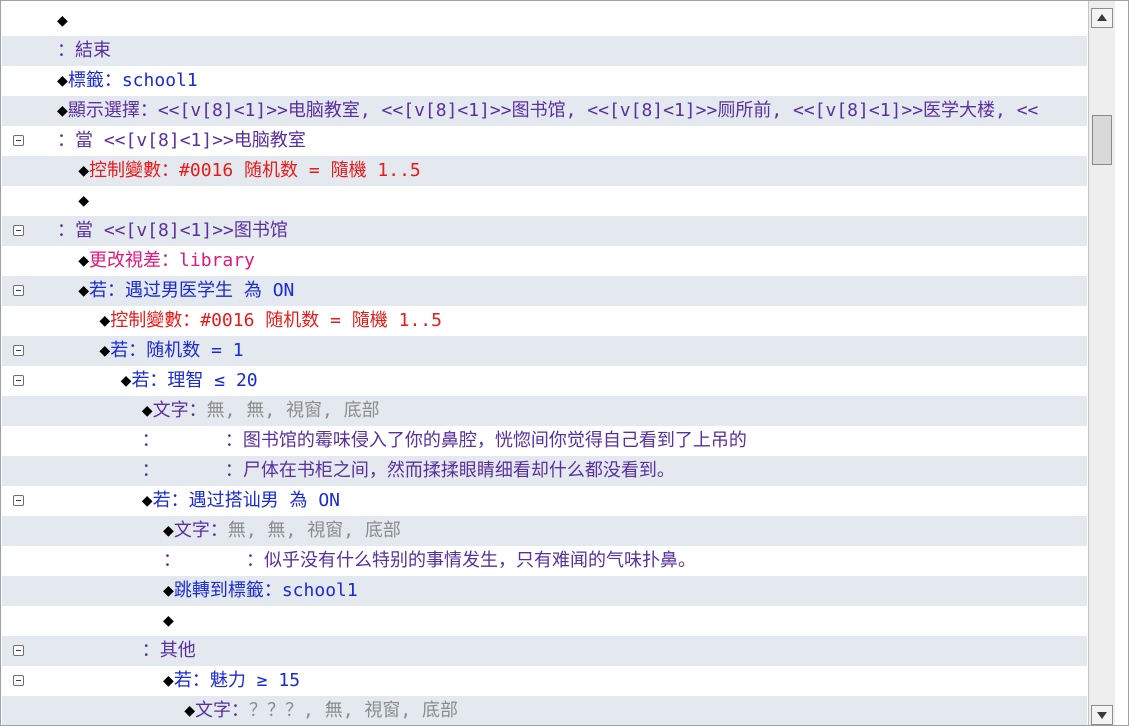 The image size is (1129, 726). Describe the element at coordinates (544, 231) in the screenshot. I see `command-line: ：當 <<[v[8]<1]>>图书馆` at that location.